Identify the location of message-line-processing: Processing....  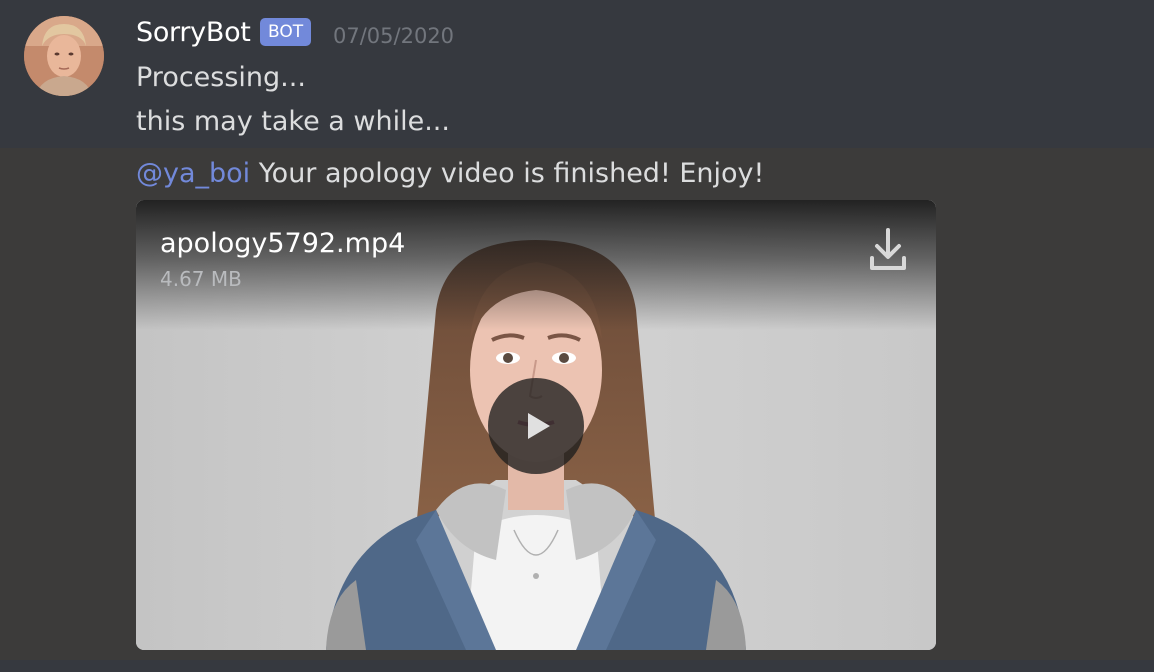
(221, 77).